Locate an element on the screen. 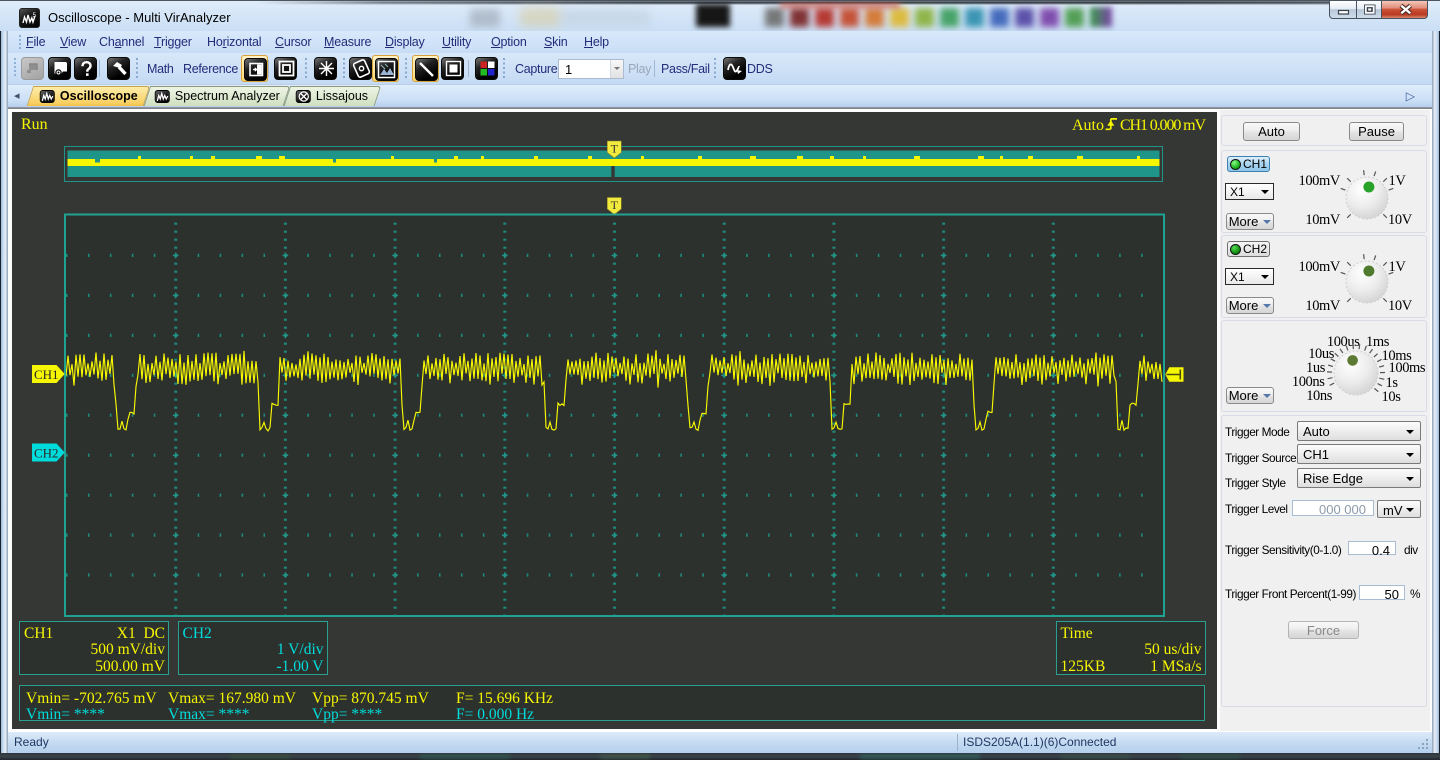  svg-text: Run is located at coordinates (34, 124).